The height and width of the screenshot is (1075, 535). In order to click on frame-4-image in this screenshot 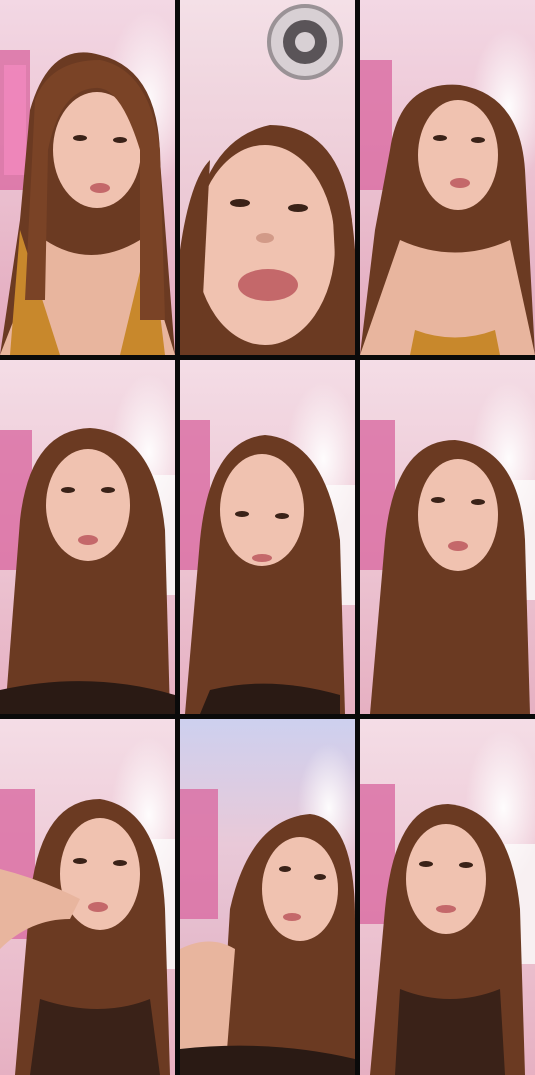, I will do `click(87, 537)`.